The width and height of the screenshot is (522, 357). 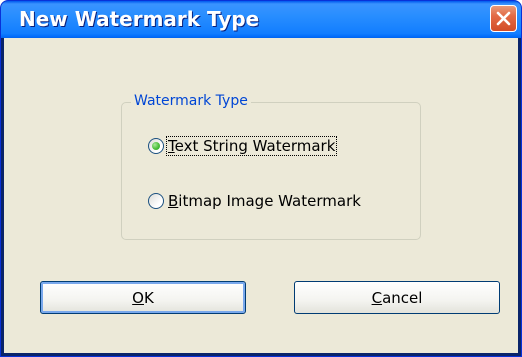 I want to click on text-string-watermark-option: Text String Watermark, so click(x=243, y=146).